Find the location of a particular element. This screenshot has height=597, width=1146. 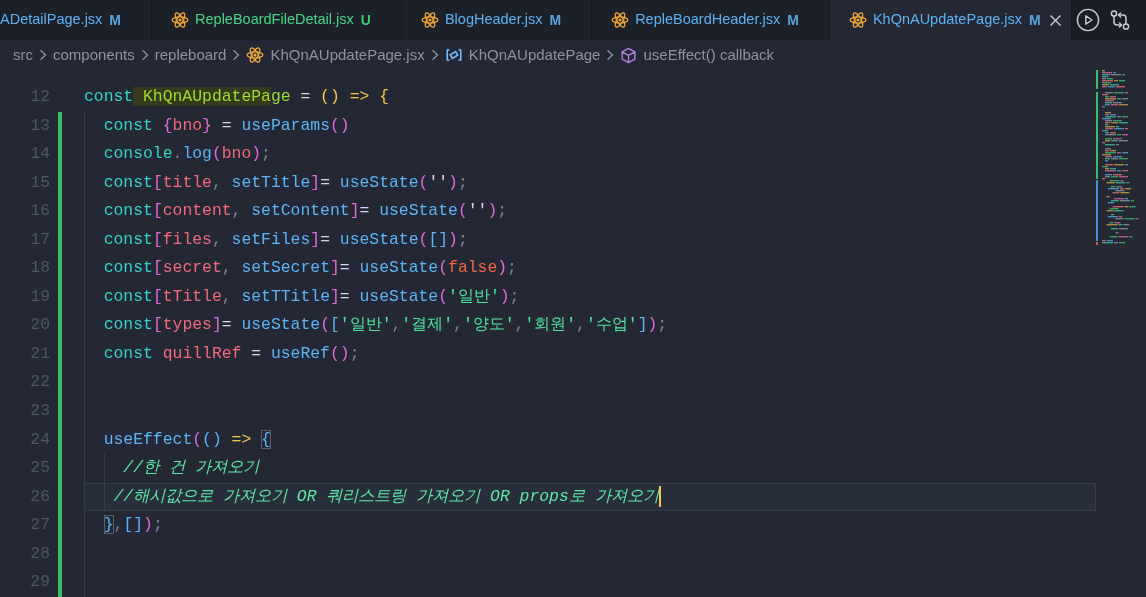

cube-icon is located at coordinates (629, 55).